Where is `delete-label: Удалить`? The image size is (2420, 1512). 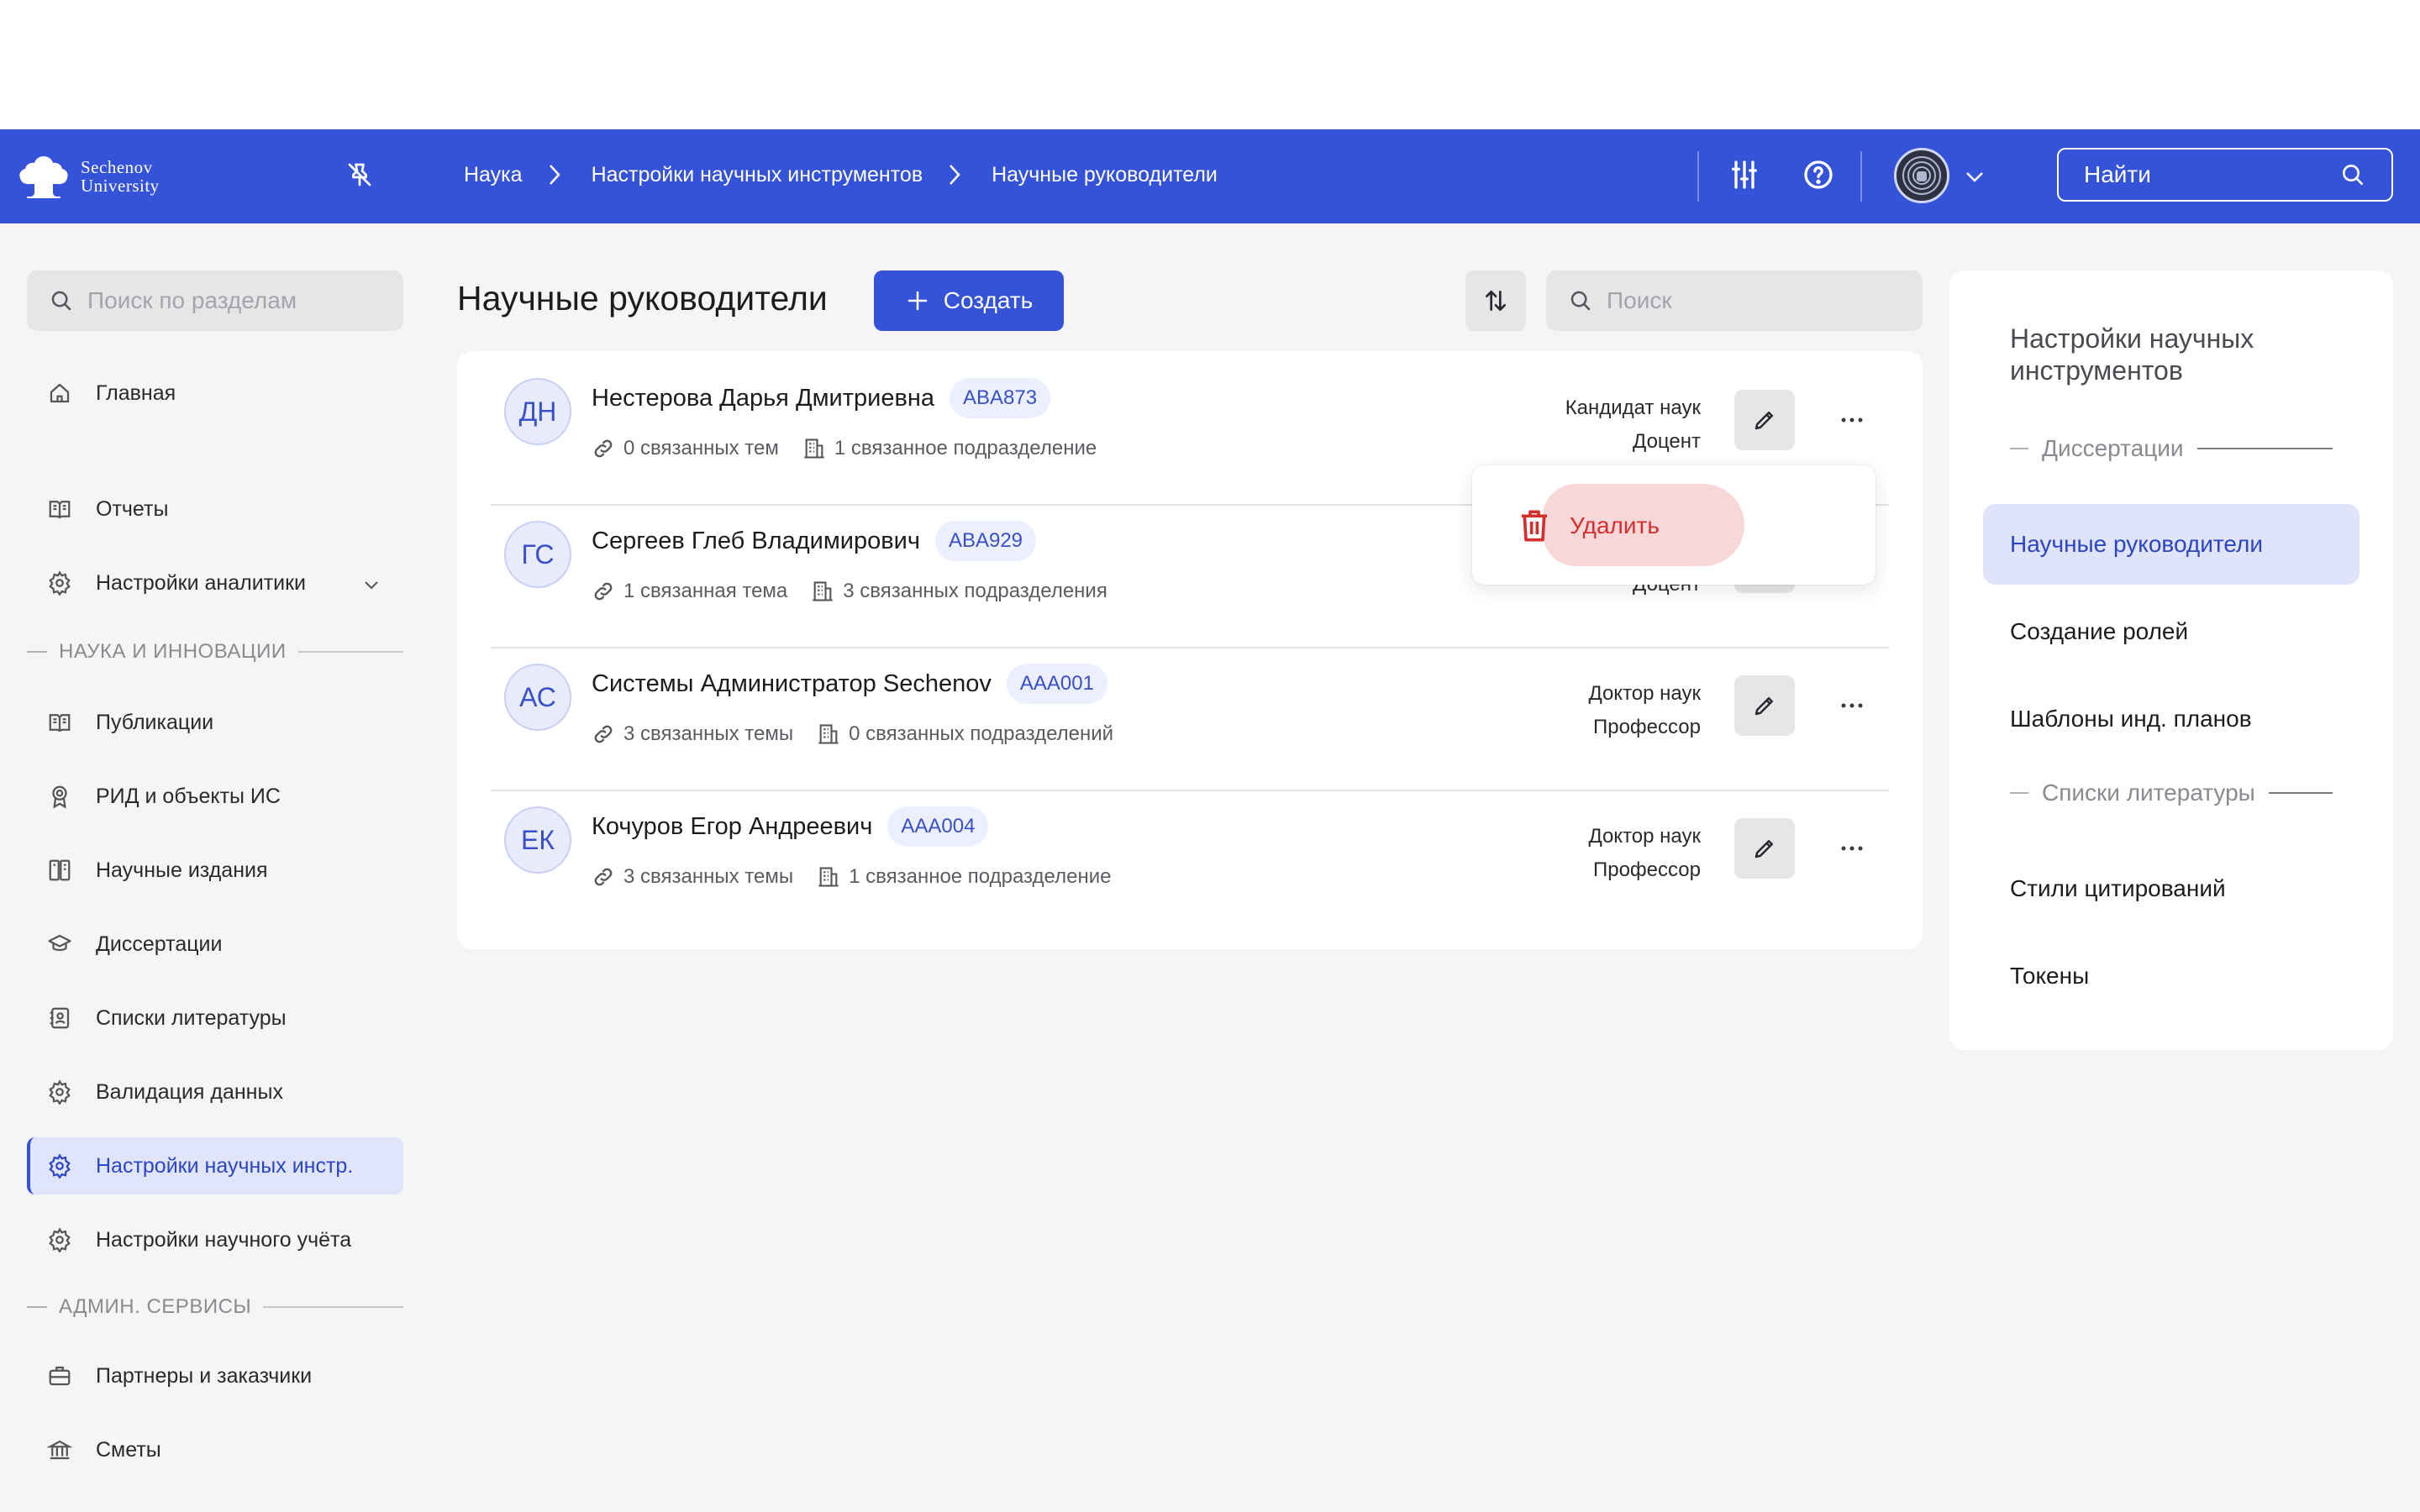
delete-label: Удалить is located at coordinates (1615, 525).